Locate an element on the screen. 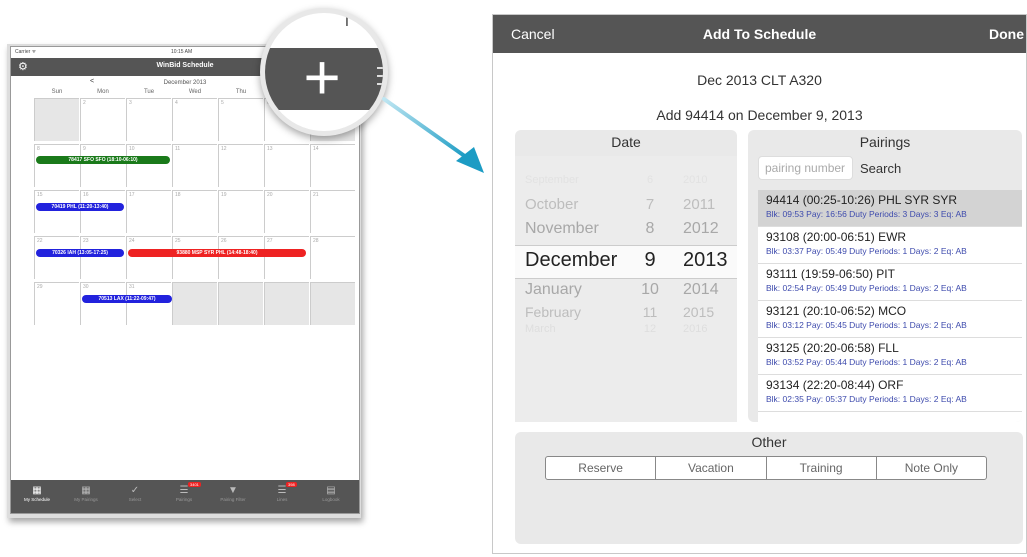 The width and height of the screenshot is (1027, 557). calendar-day-cell: 12 is located at coordinates (240, 165).